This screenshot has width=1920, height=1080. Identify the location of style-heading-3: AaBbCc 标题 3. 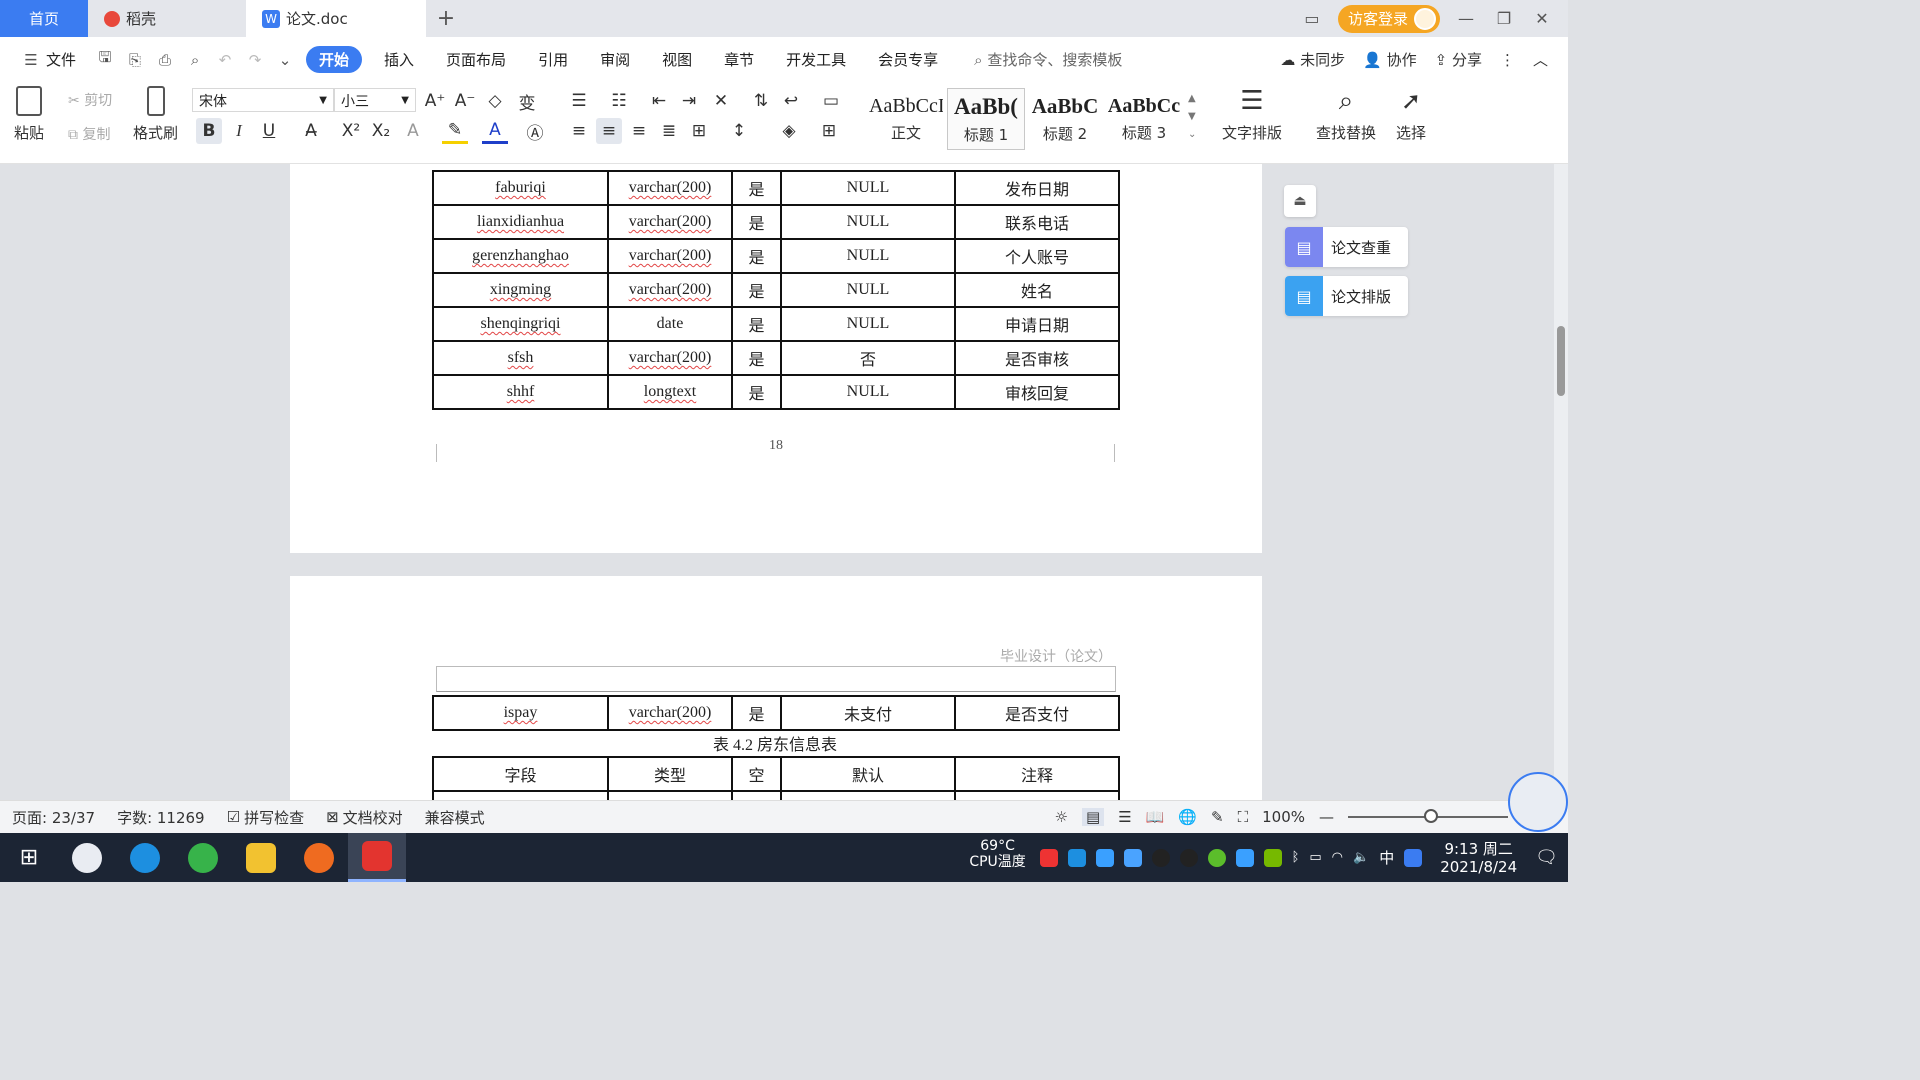
(1144, 119).